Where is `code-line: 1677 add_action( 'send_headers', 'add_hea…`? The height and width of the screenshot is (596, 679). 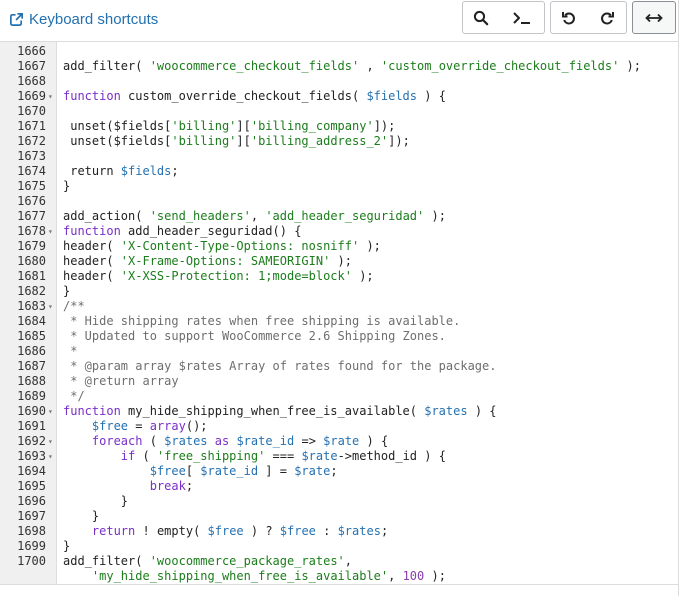
code-line: 1677 add_action( 'send_headers', 'add_hea… is located at coordinates (339, 216).